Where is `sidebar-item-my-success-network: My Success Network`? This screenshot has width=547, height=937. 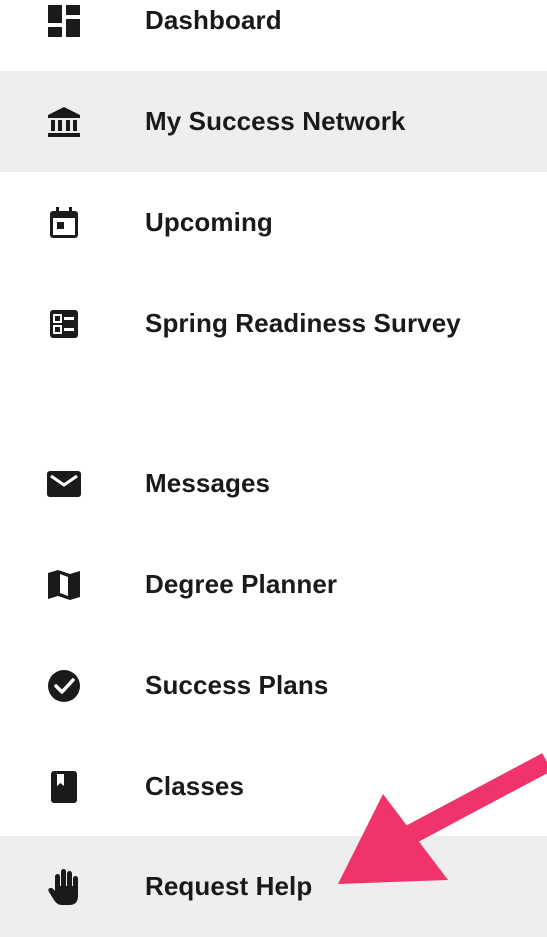
sidebar-item-my-success-network: My Success Network is located at coordinates (273, 121).